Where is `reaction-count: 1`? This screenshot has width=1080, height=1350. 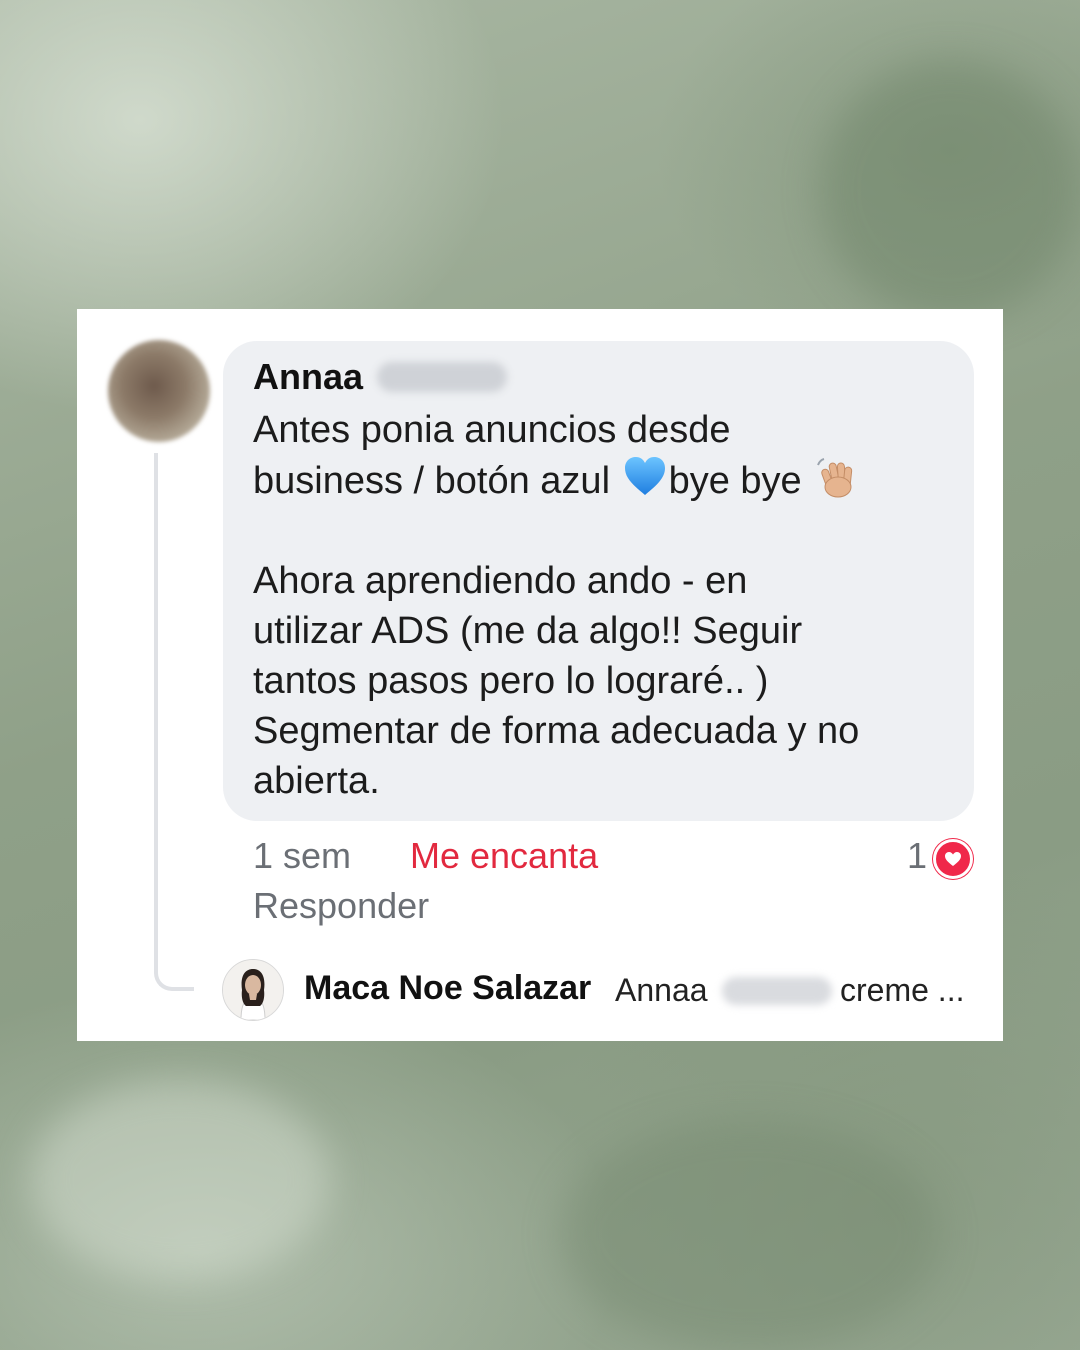
reaction-count: 1 is located at coordinates (917, 856).